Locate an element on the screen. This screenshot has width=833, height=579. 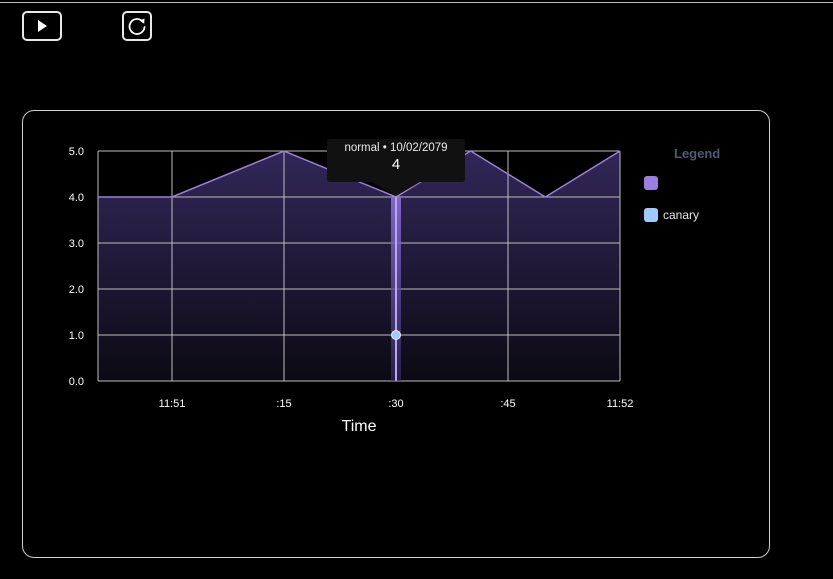
y-tick-label: 0.0 is located at coordinates (76, 382).